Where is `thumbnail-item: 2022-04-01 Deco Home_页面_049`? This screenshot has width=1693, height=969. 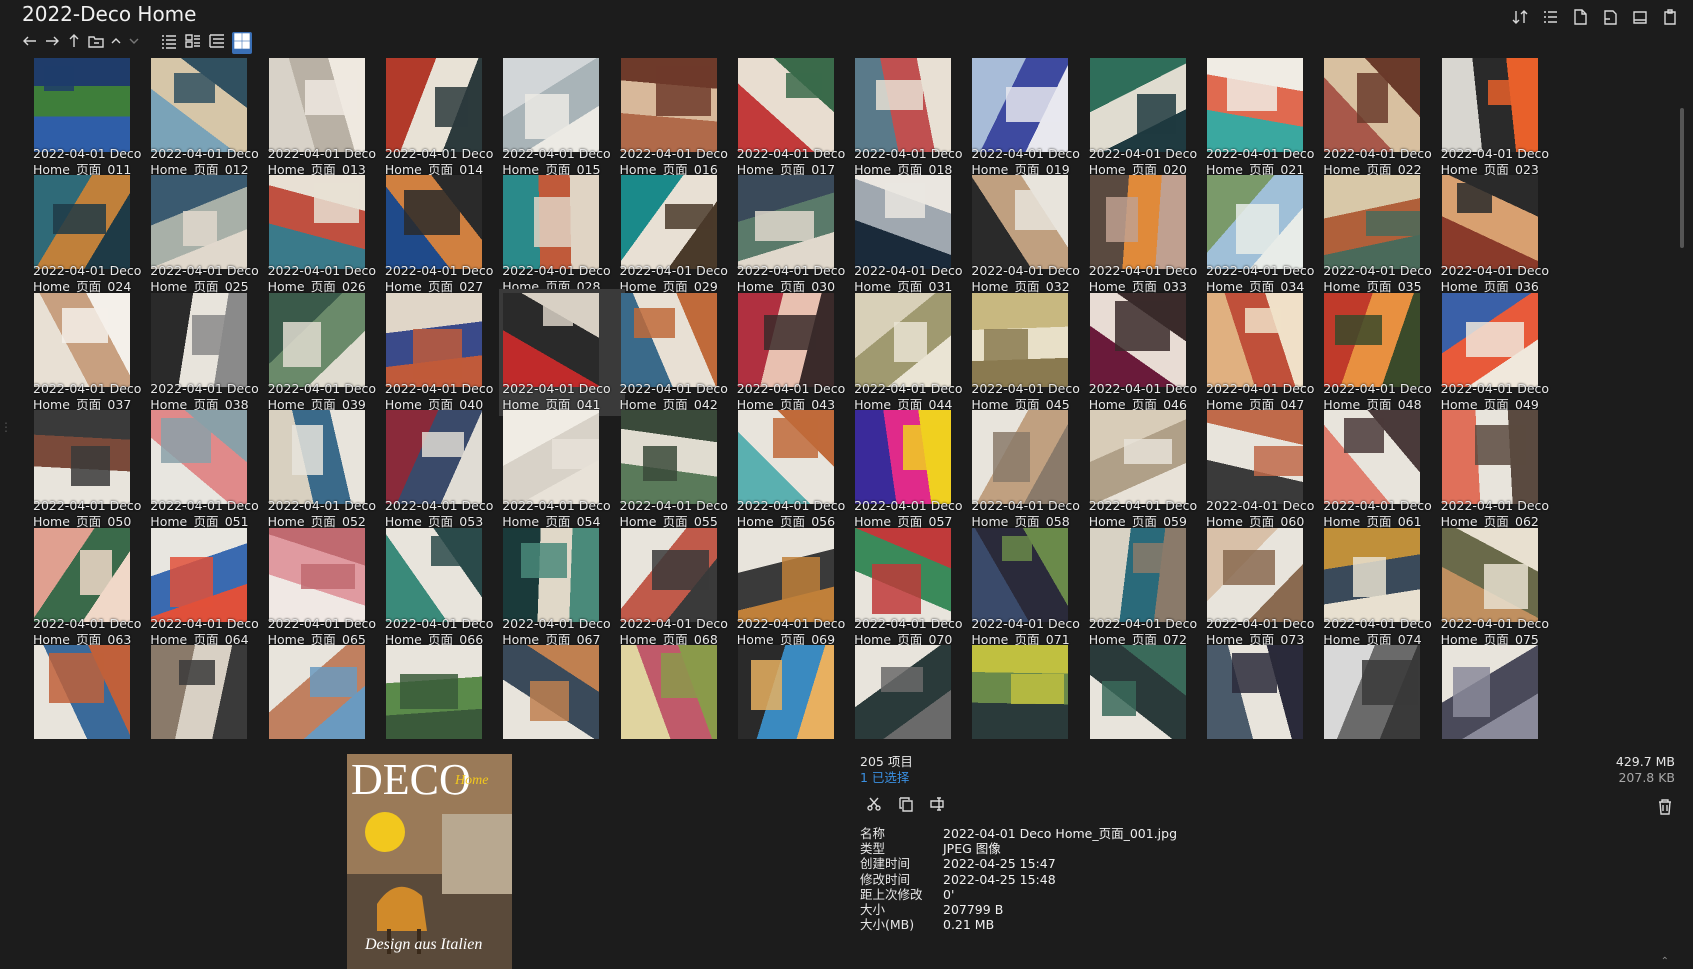
thumbnail-item: 2022-04-01 Deco Home_页面_049 is located at coordinates (1501, 352).